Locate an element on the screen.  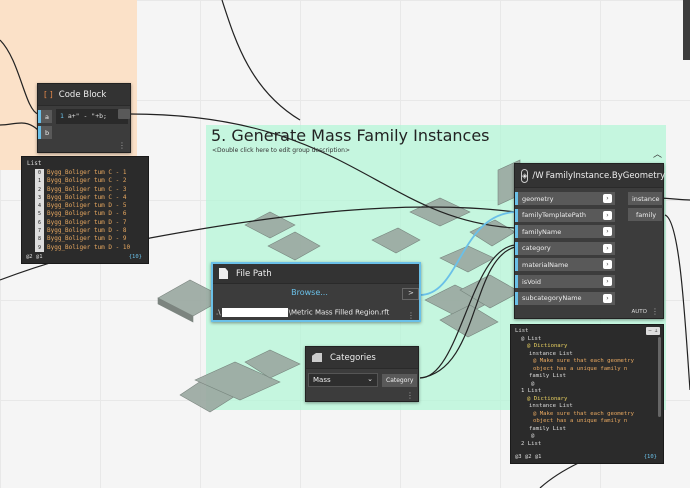
node-header: File Path is located at coordinates (316, 274).